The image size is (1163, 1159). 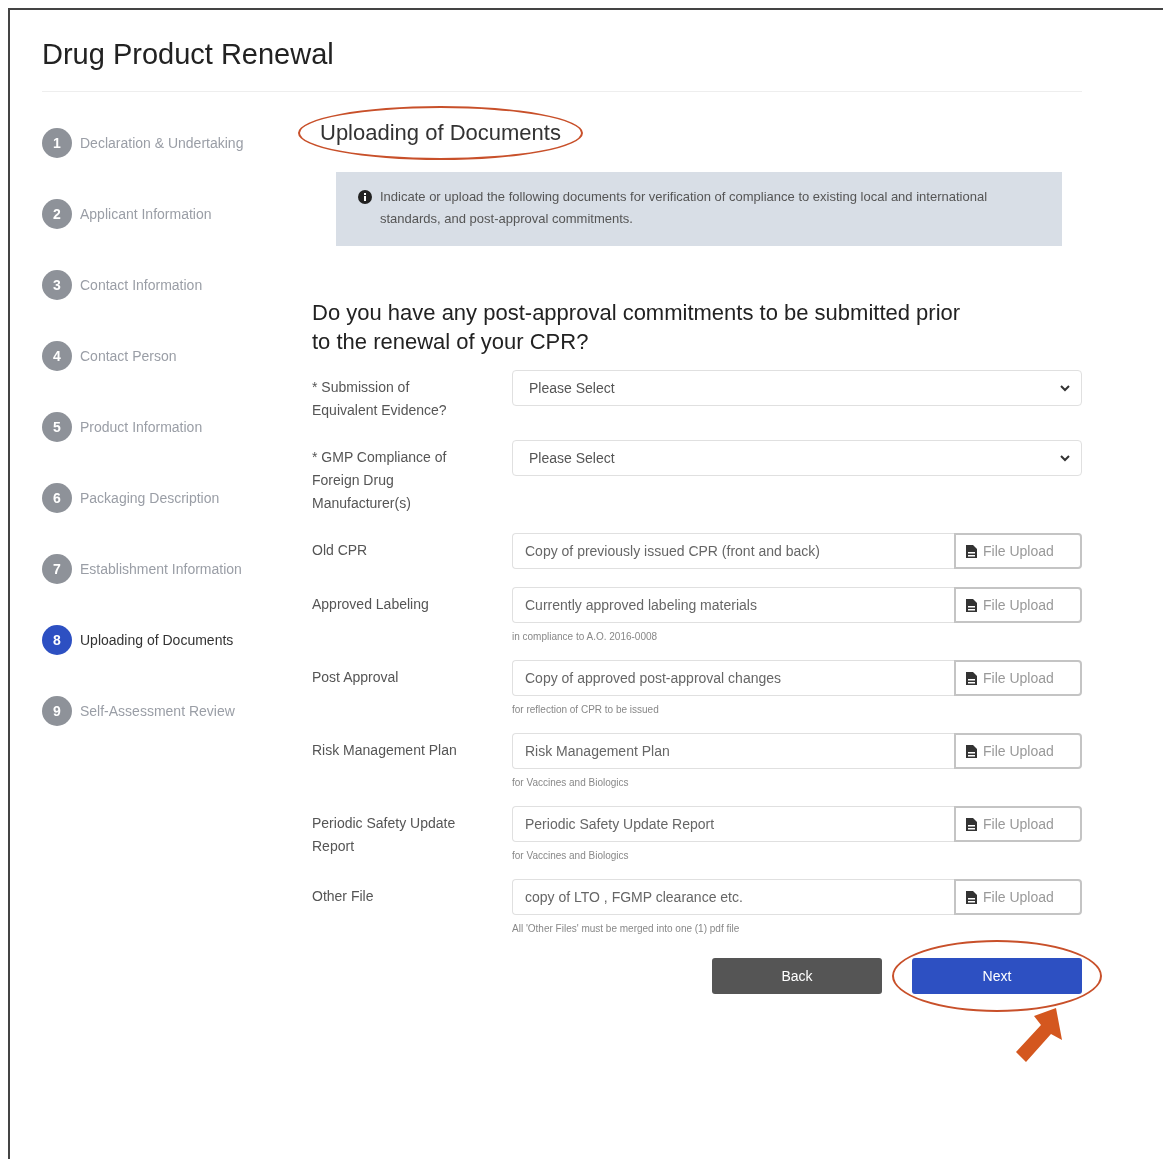 I want to click on page-title: Drug Product Renewal, so click(x=562, y=65).